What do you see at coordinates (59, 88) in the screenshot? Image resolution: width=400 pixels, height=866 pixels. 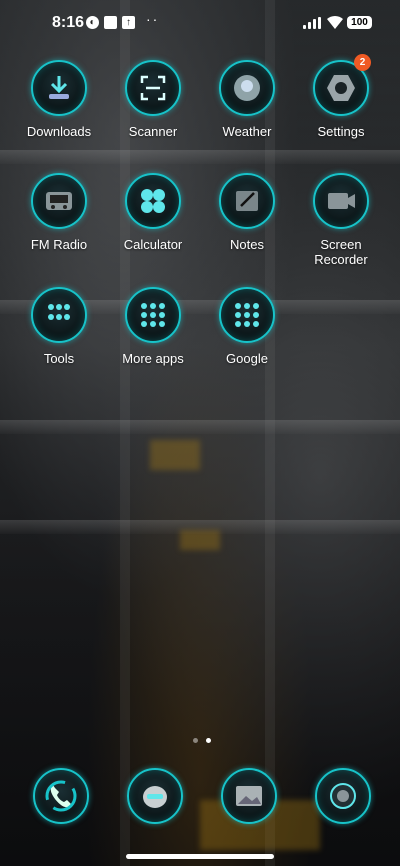 I see `download-icon` at bounding box center [59, 88].